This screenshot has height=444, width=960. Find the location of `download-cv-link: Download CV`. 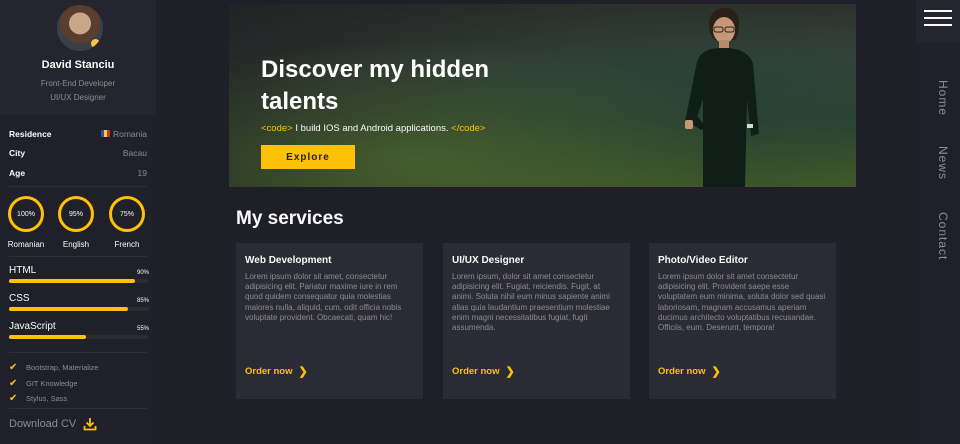

download-cv-link: Download CV is located at coordinates (53, 424).